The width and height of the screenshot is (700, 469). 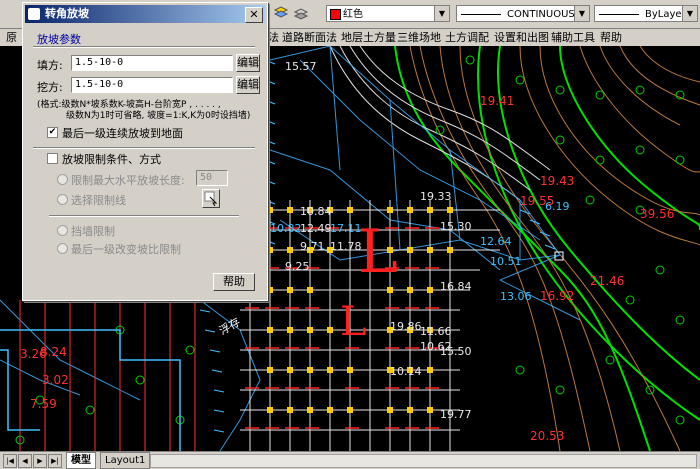 I want to click on first-tab-icon: |◀, so click(x=10, y=461).